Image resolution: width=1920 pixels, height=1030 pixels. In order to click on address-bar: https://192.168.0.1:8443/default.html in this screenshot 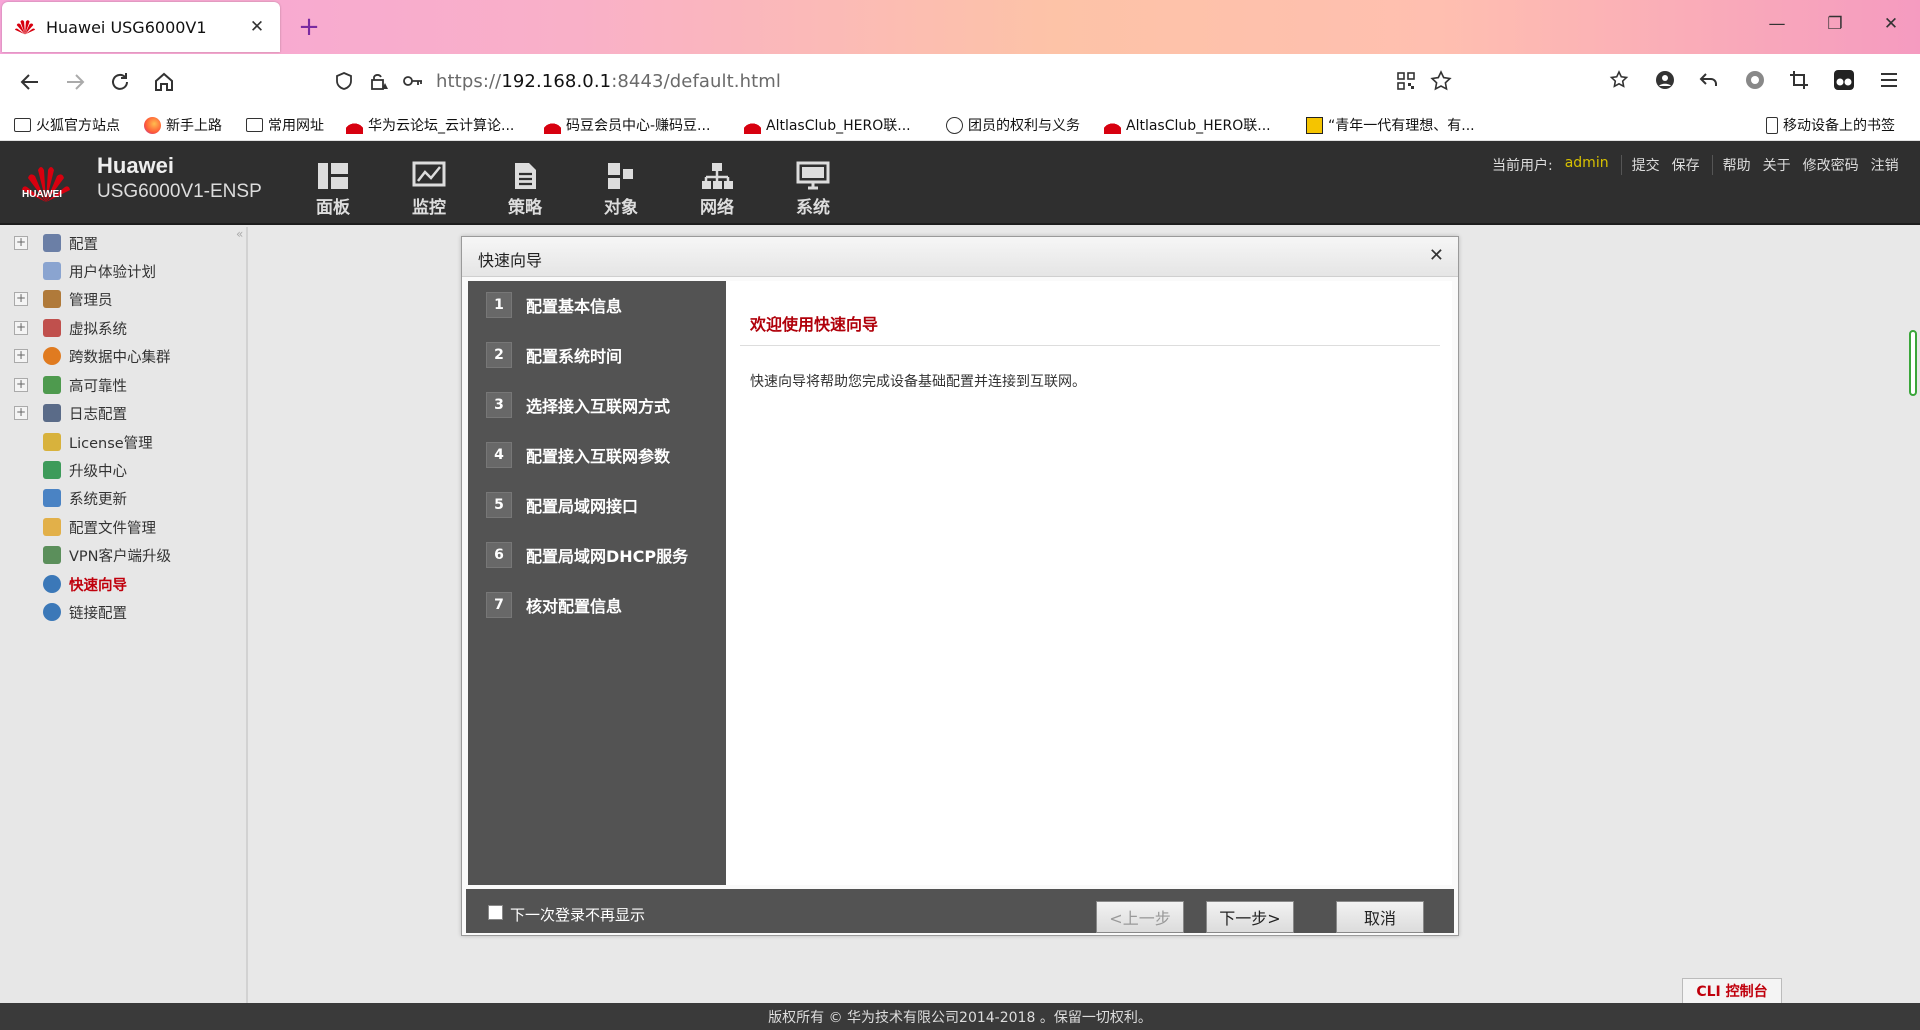, I will do `click(894, 81)`.